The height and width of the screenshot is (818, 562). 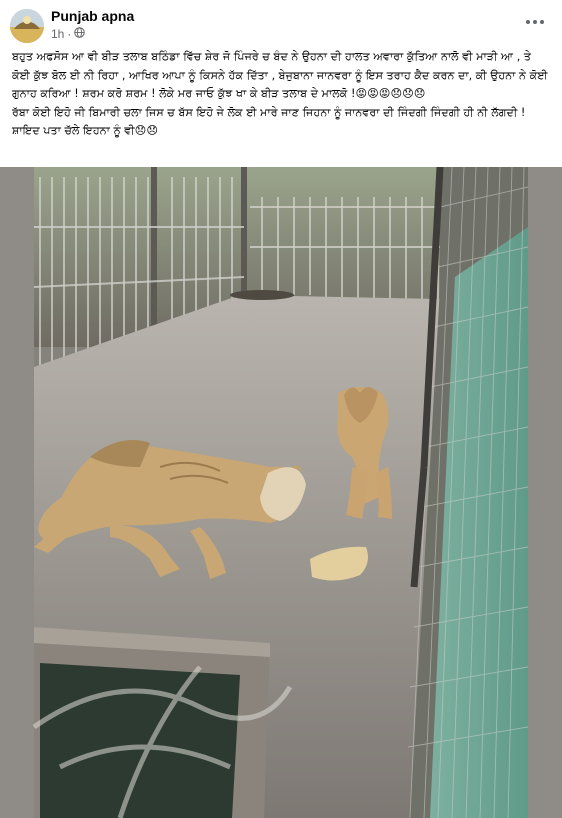 What do you see at coordinates (535, 22) in the screenshot?
I see `more-options-icon` at bounding box center [535, 22].